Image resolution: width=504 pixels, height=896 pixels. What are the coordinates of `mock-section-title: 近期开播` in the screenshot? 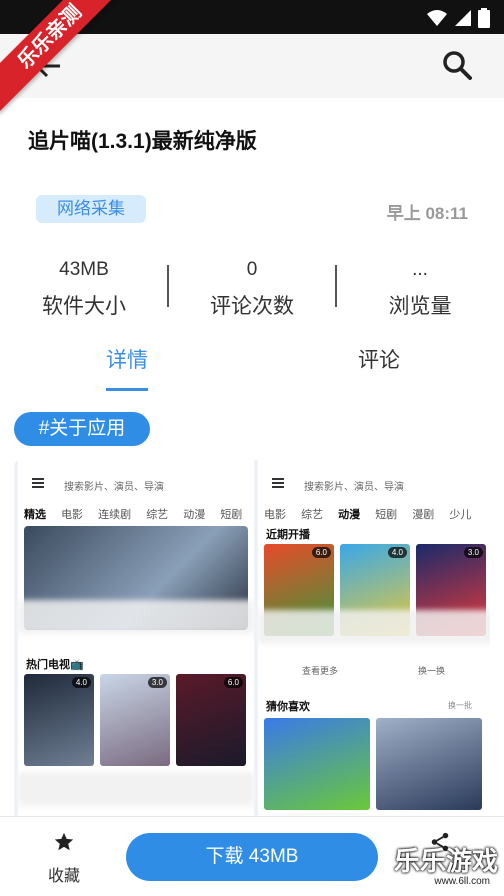 It's located at (288, 535).